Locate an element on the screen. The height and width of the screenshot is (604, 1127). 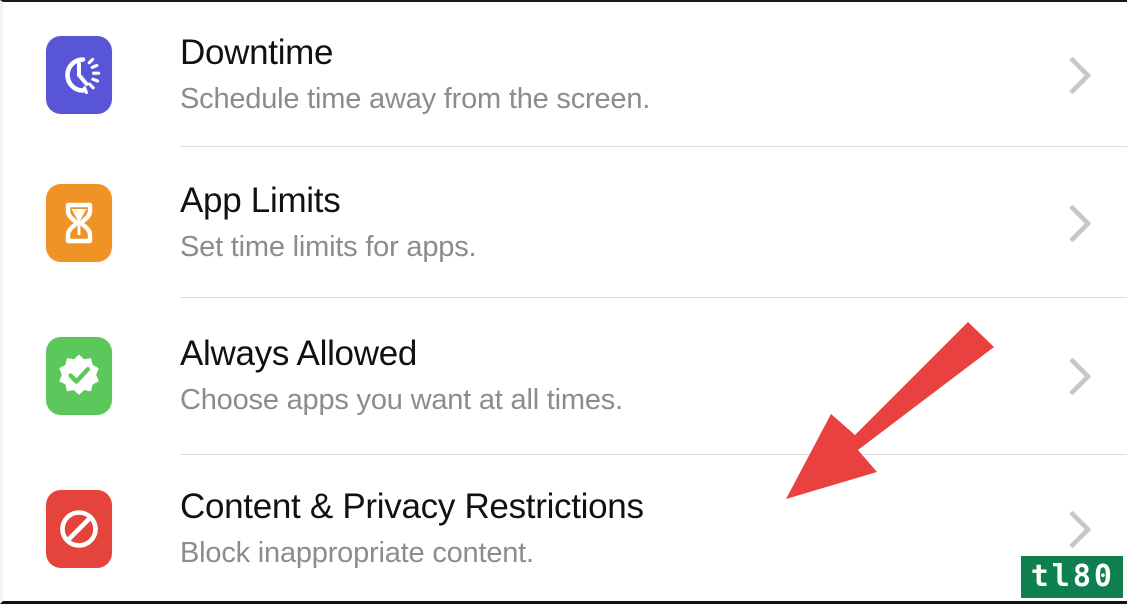
settings-row-subtitle: Choose apps you want at all times. is located at coordinates (401, 400).